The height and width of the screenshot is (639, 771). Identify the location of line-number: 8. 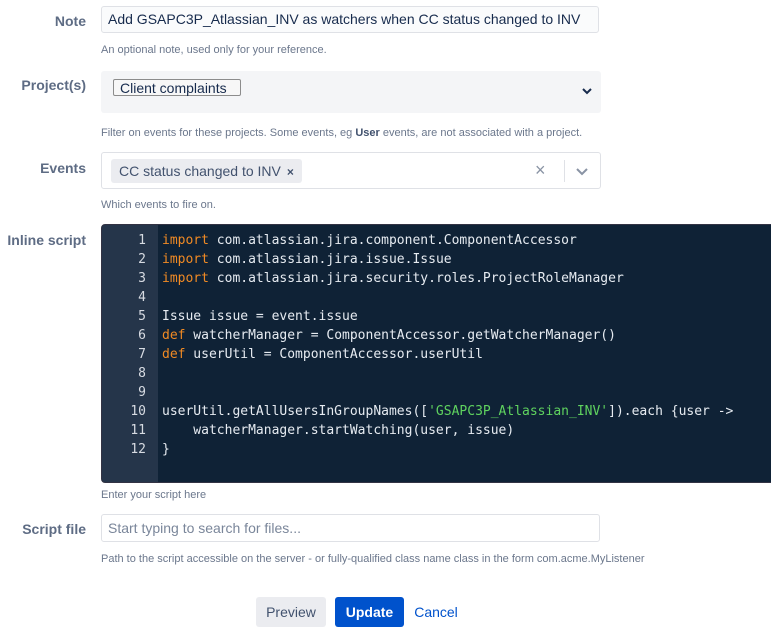
(142, 373).